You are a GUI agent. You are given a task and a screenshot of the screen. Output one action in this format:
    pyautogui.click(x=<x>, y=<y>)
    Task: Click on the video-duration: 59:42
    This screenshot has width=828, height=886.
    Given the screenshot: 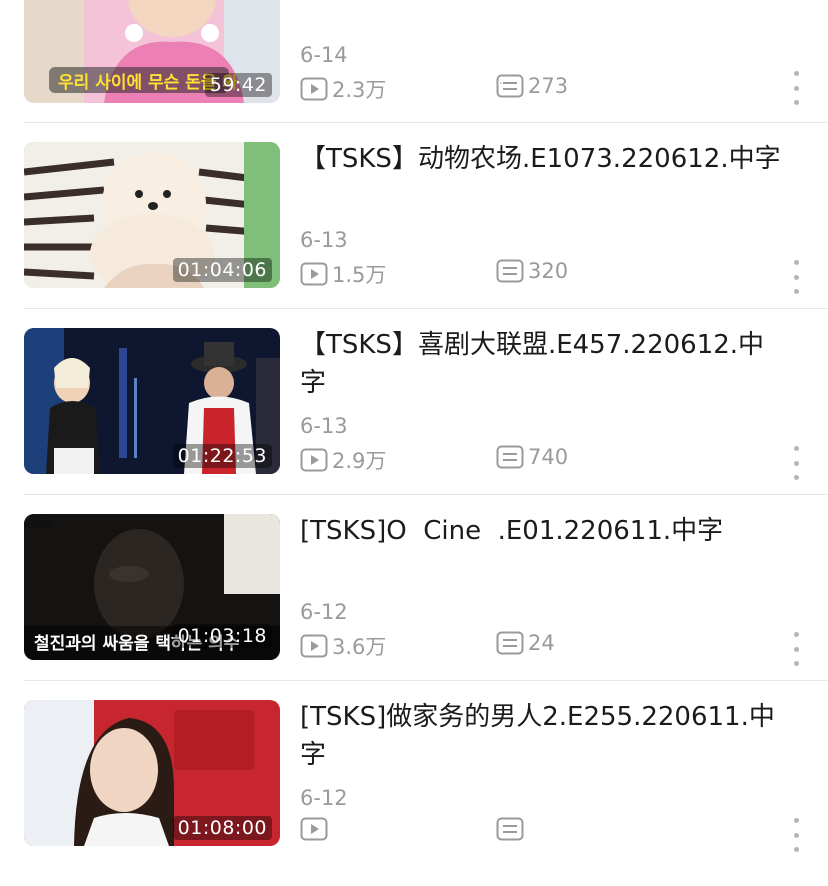 What is the action you would take?
    pyautogui.click(x=238, y=85)
    